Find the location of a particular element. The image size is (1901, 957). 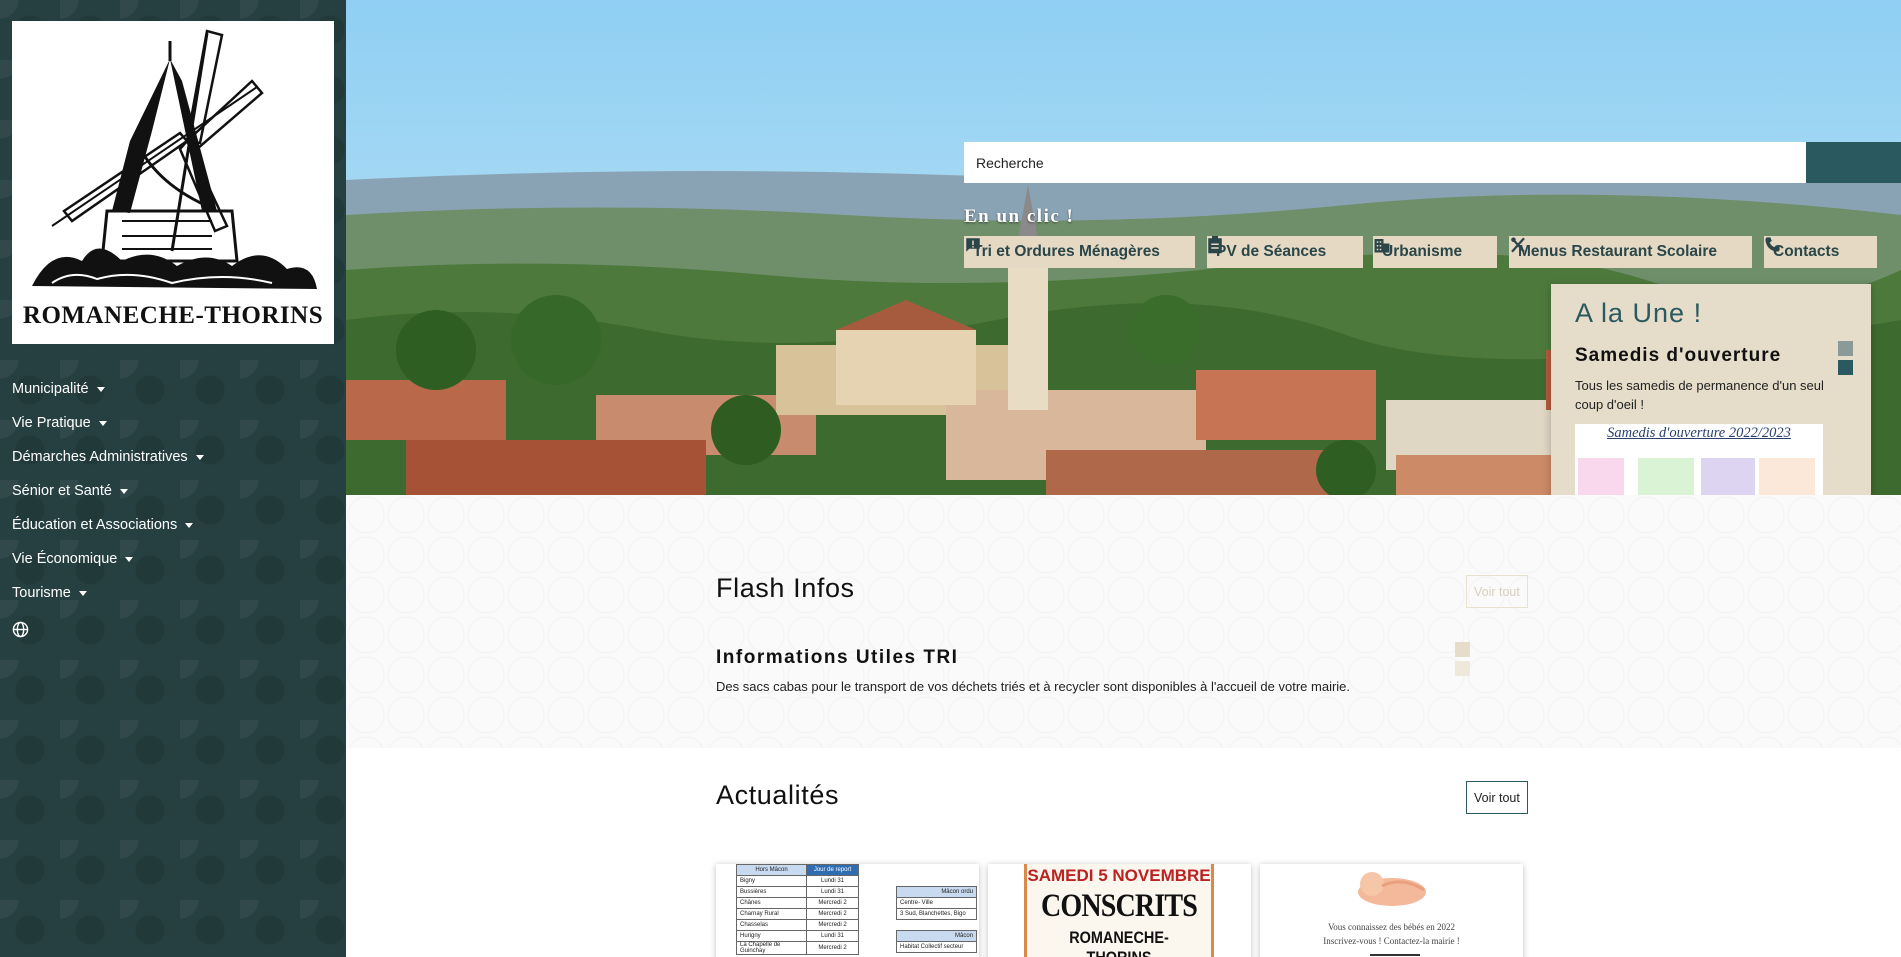

nav-label: Sénior et Santé is located at coordinates (62, 491).